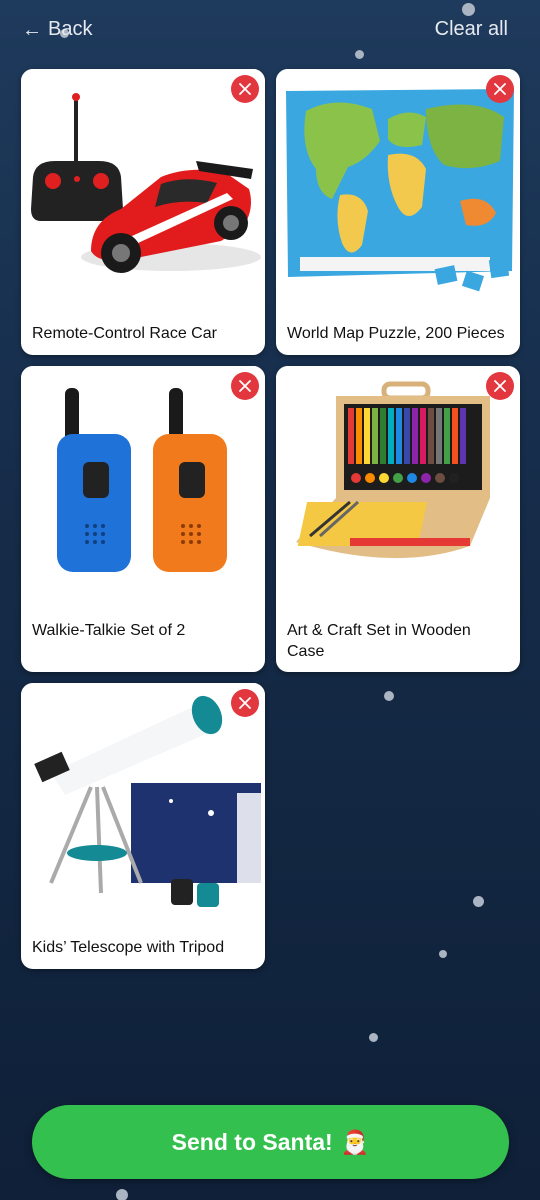 The width and height of the screenshot is (540, 1200). I want to click on item-name: Remote-Control Race Car, so click(124, 333).